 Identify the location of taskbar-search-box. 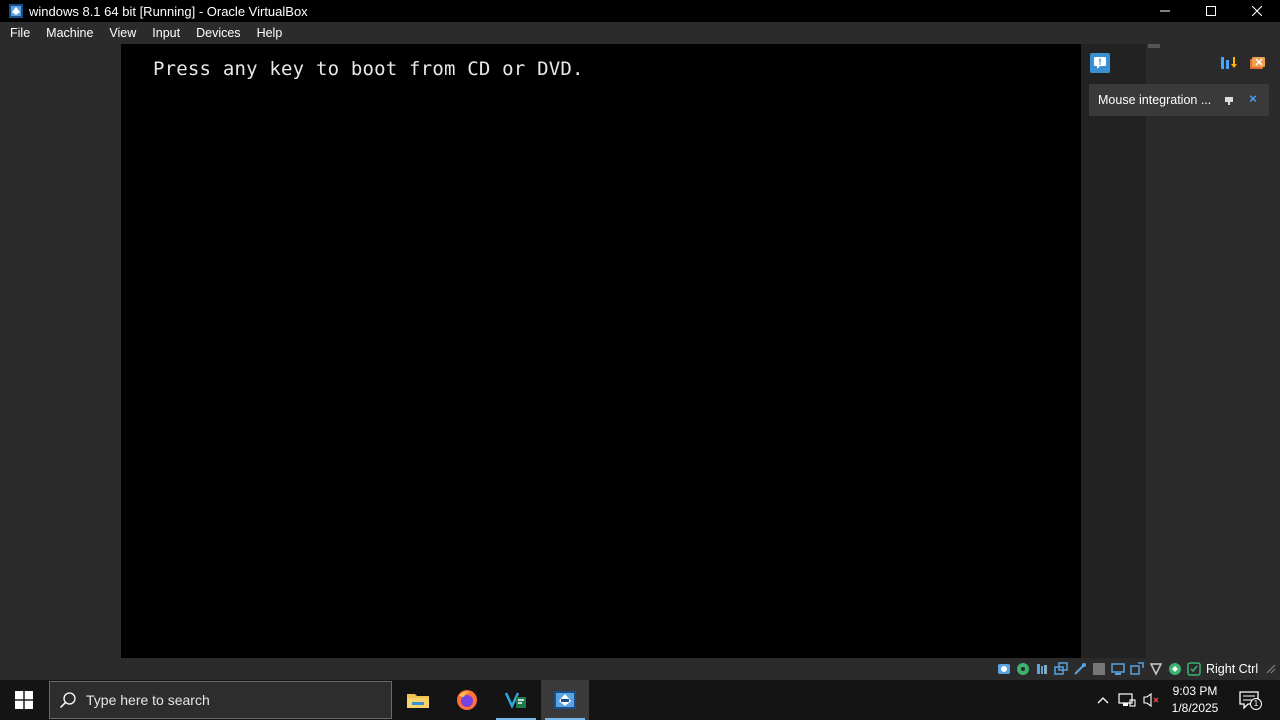
(220, 700).